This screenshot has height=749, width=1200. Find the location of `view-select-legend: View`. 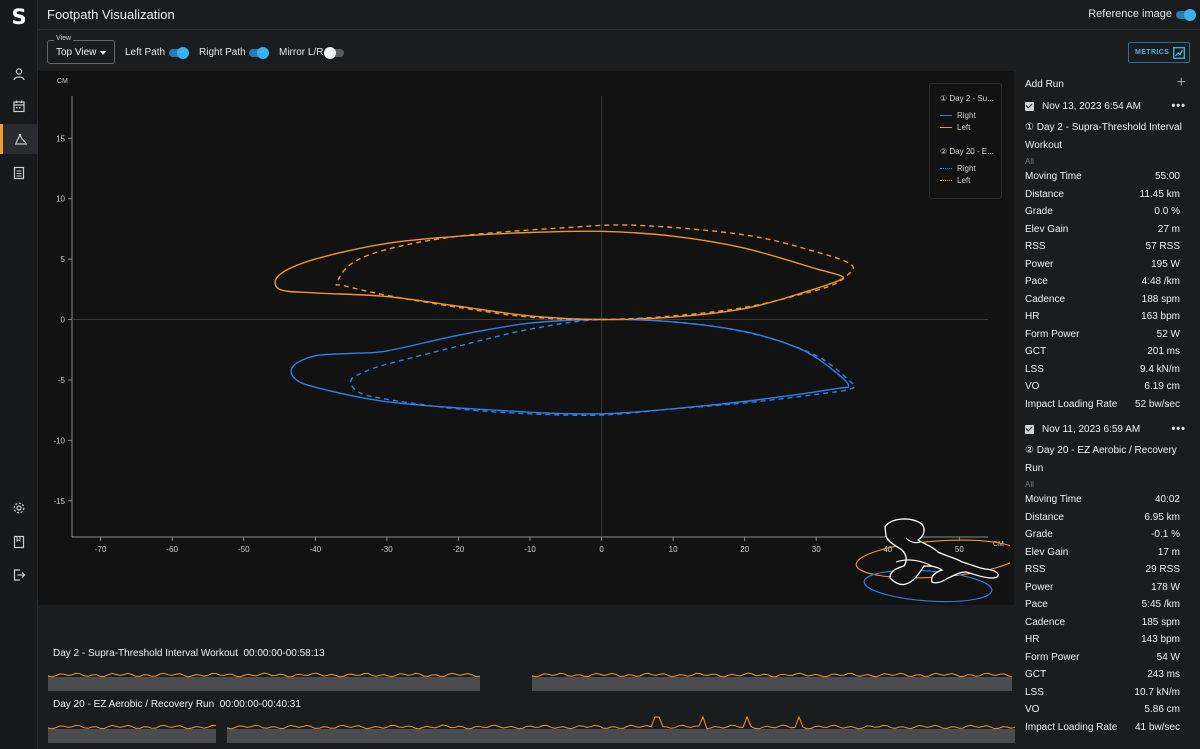

view-select-legend: View is located at coordinates (64, 38).